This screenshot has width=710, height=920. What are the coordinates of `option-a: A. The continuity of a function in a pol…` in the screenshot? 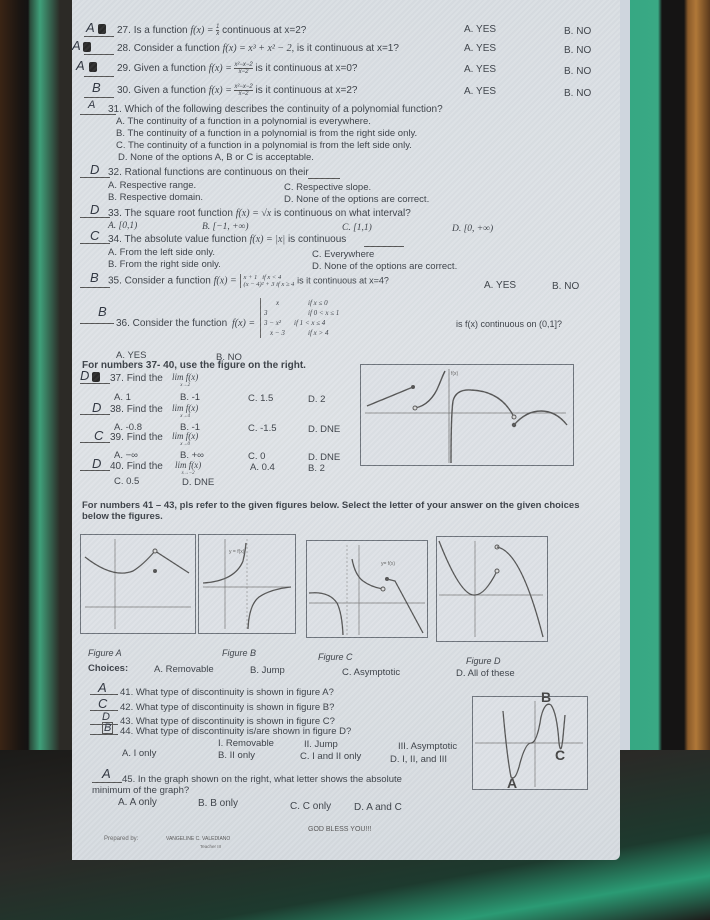 It's located at (243, 121).